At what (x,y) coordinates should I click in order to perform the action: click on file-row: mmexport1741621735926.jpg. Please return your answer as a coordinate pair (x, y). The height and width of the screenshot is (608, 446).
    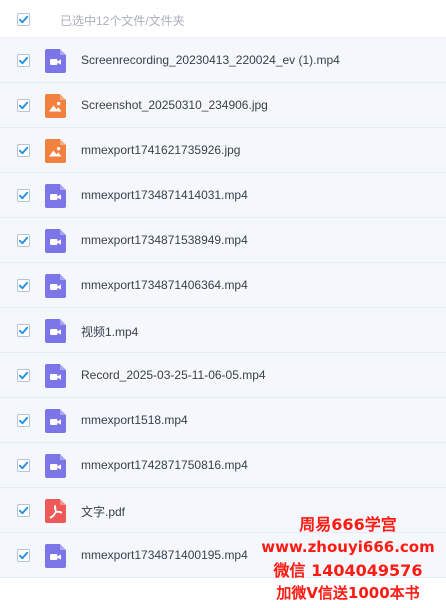
    Looking at the image, I should click on (223, 150).